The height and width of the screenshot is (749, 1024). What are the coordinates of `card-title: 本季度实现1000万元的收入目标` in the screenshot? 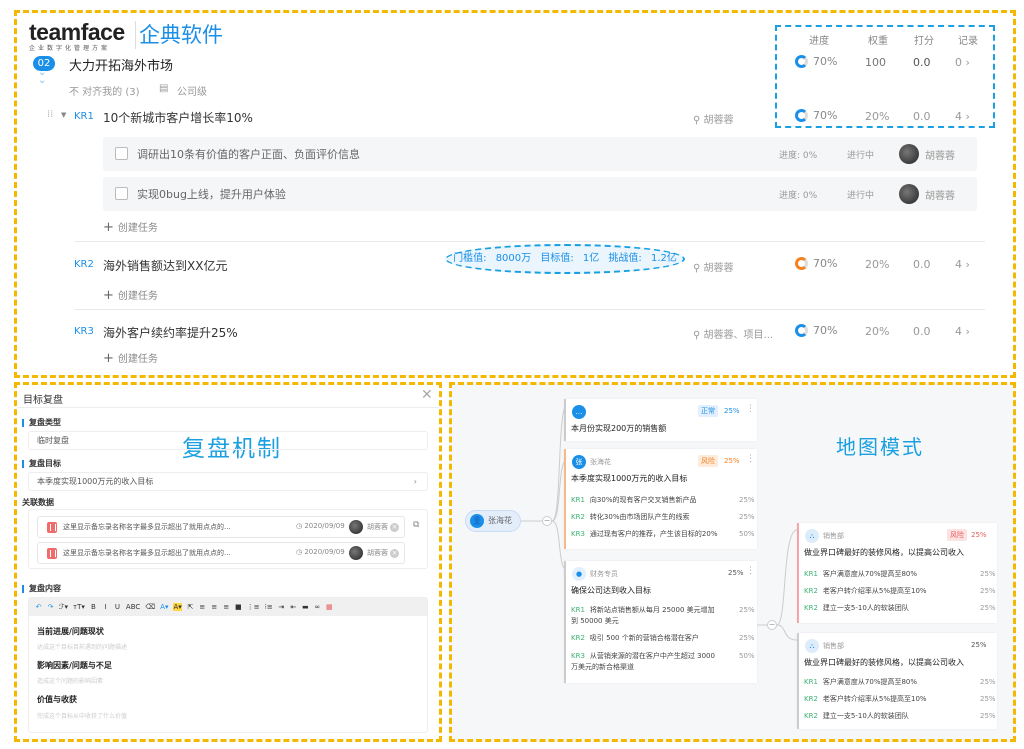 It's located at (629, 478).